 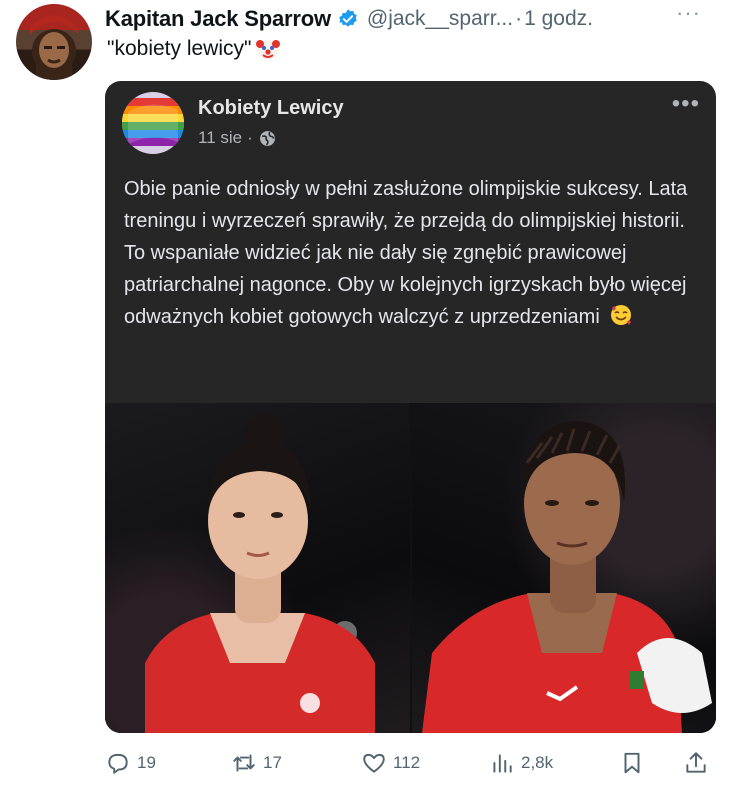 What do you see at coordinates (272, 762) in the screenshot?
I see `repost-count: 17` at bounding box center [272, 762].